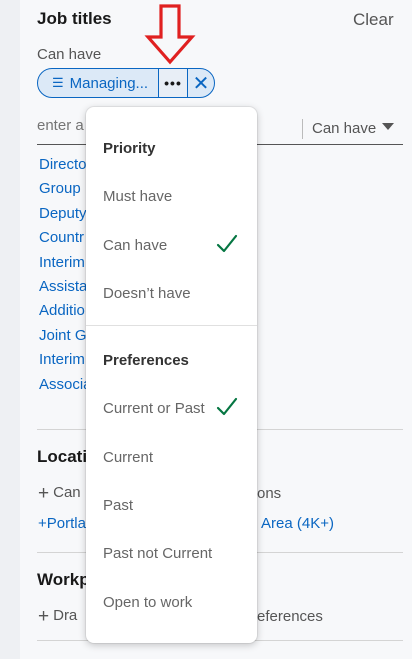 This screenshot has height=659, width=412. Describe the element at coordinates (269, 493) in the screenshot. I see `add-location-label-tail: ons` at that location.